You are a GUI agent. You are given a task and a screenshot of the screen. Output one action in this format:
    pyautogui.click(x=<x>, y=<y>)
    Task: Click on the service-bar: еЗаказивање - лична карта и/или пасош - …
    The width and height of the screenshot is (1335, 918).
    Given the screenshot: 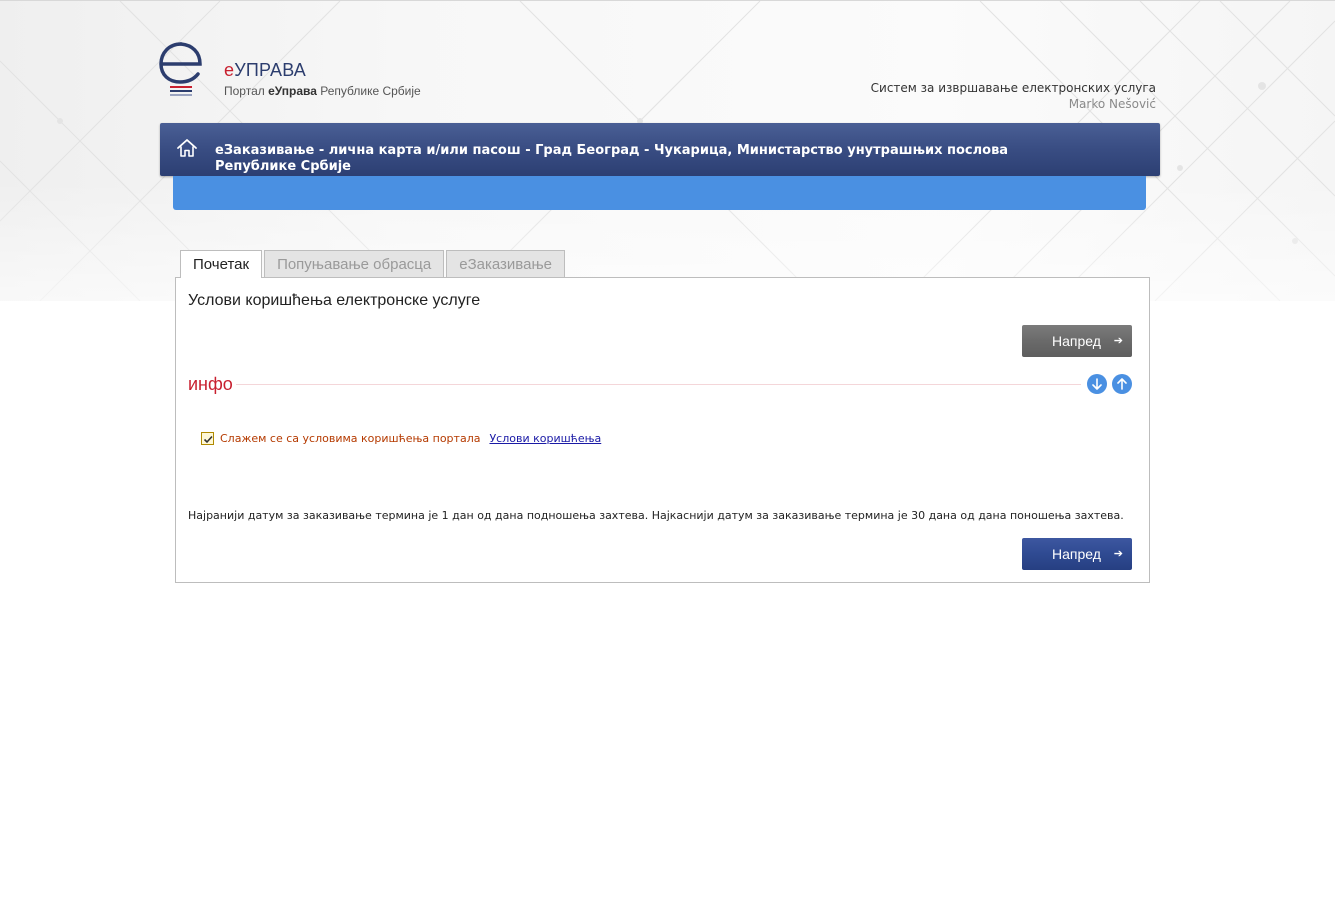 What is the action you would take?
    pyautogui.click(x=660, y=149)
    